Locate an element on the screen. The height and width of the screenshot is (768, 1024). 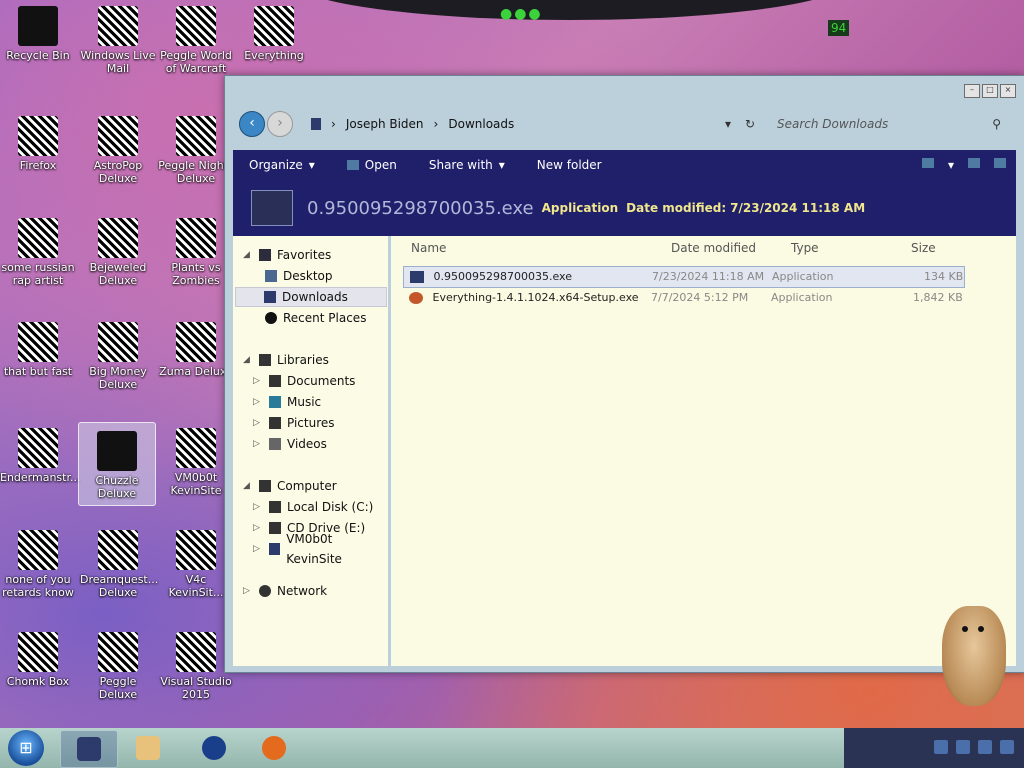
history-dropdown-icon: ▾ is located at coordinates (728, 124).